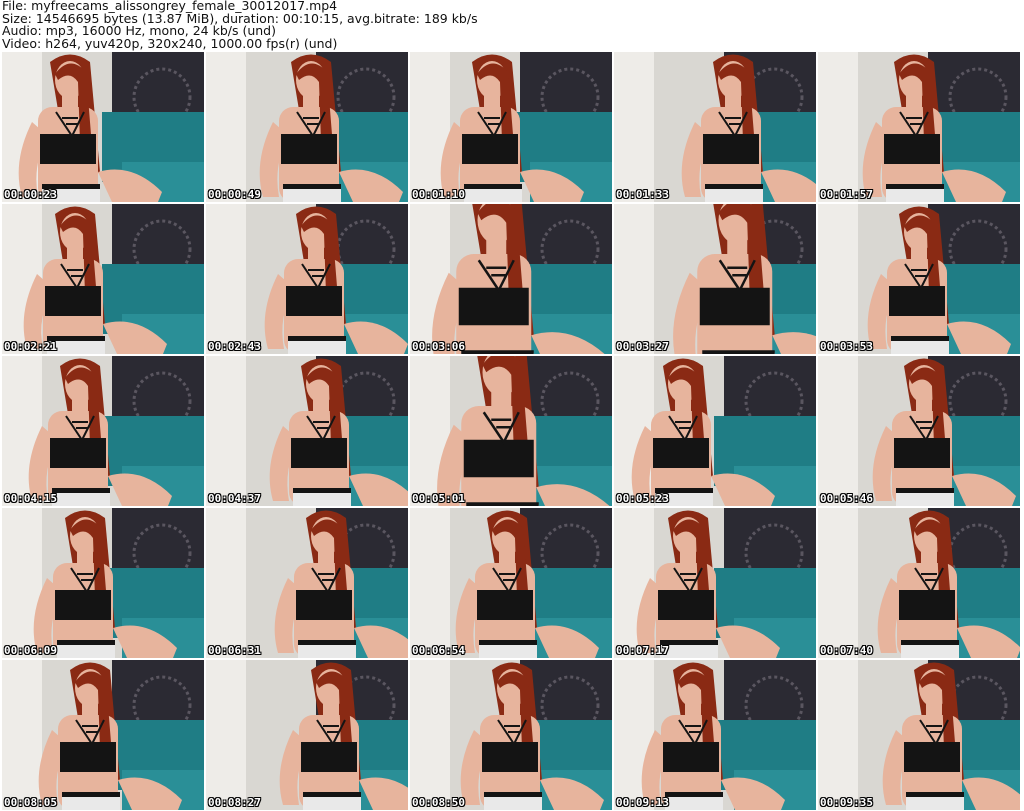 This screenshot has width=1024, height=811. Describe the element at coordinates (438, 802) in the screenshot. I see `frame-timestamp: 00:08:50` at that location.